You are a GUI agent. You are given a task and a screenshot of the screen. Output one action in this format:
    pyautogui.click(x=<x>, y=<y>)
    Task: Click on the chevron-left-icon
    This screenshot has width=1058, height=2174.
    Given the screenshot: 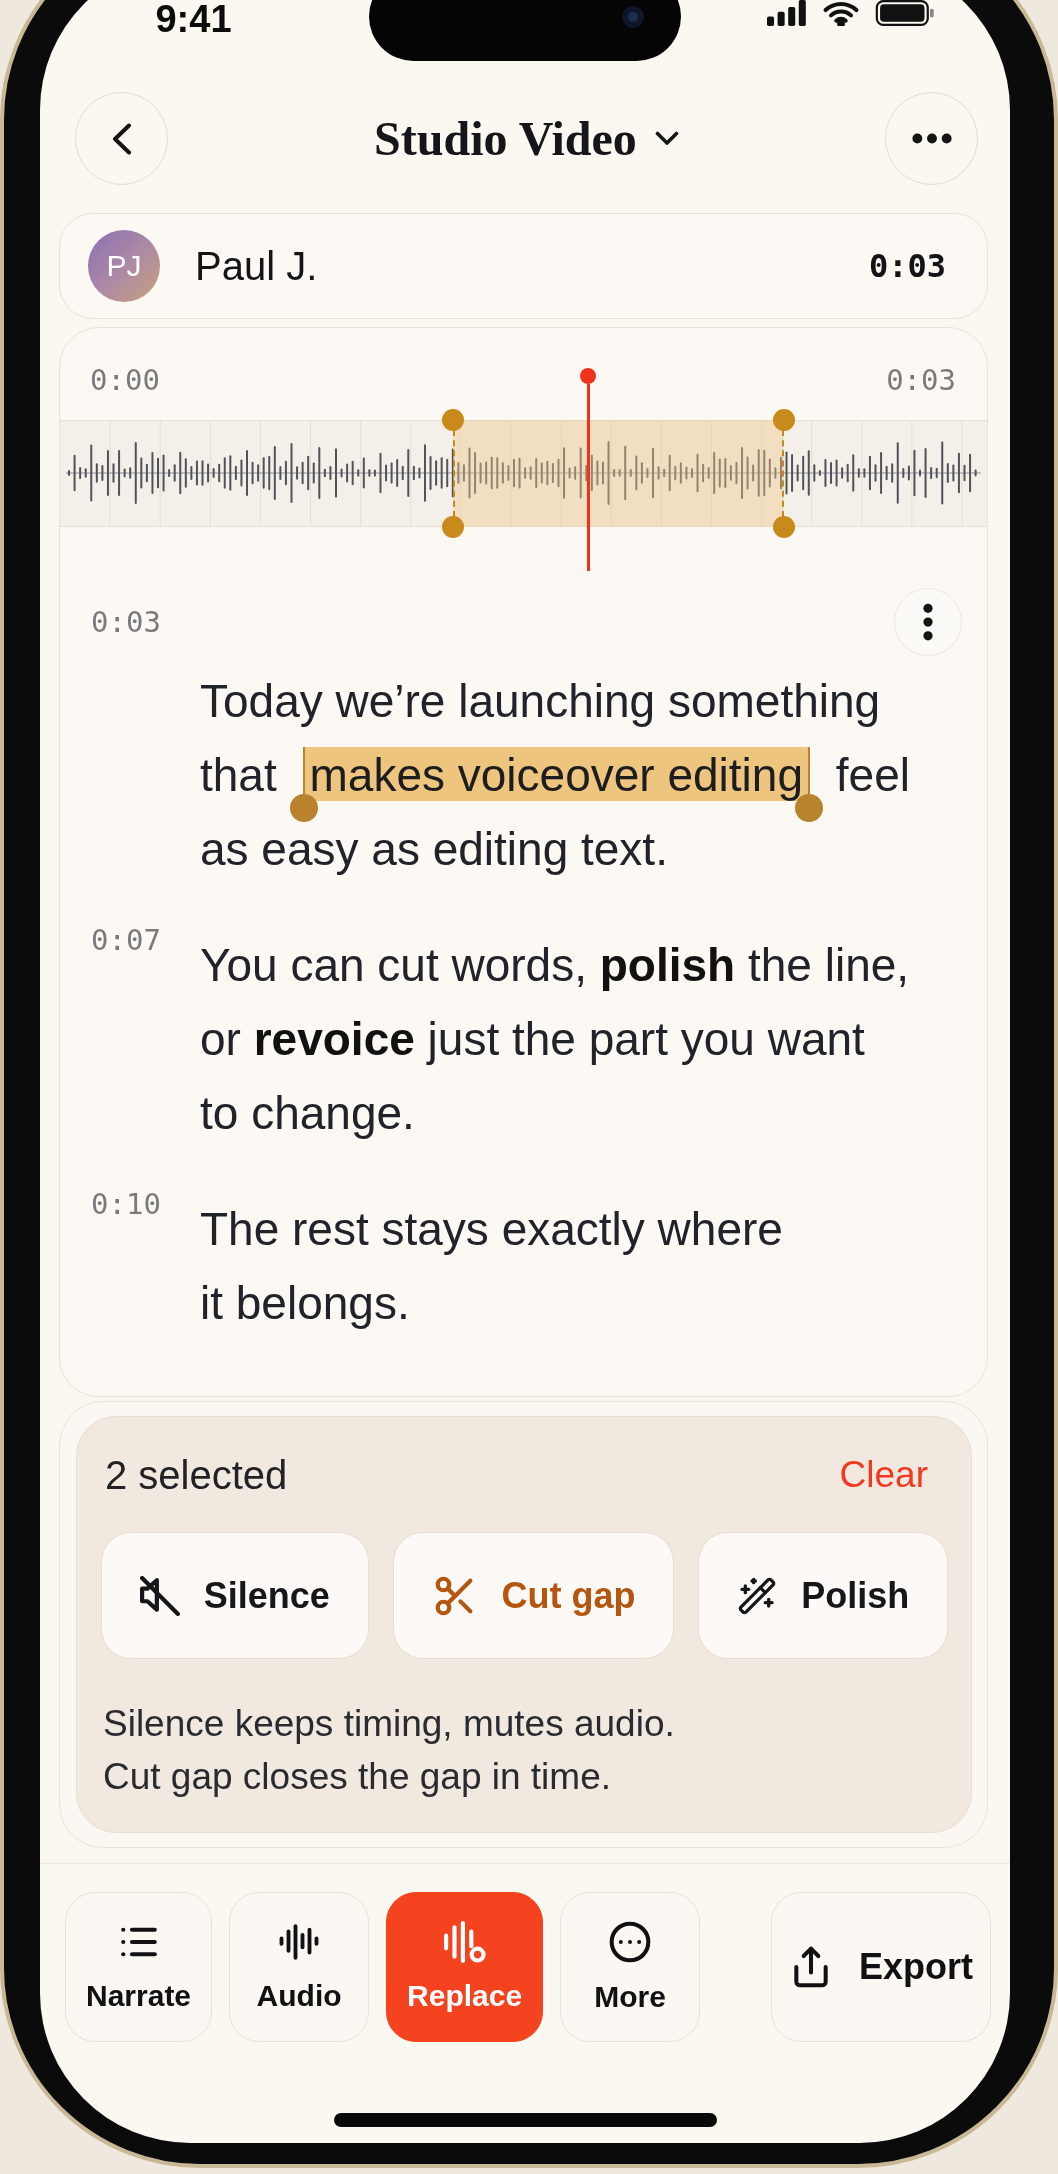 What is the action you would take?
    pyautogui.click(x=121, y=138)
    